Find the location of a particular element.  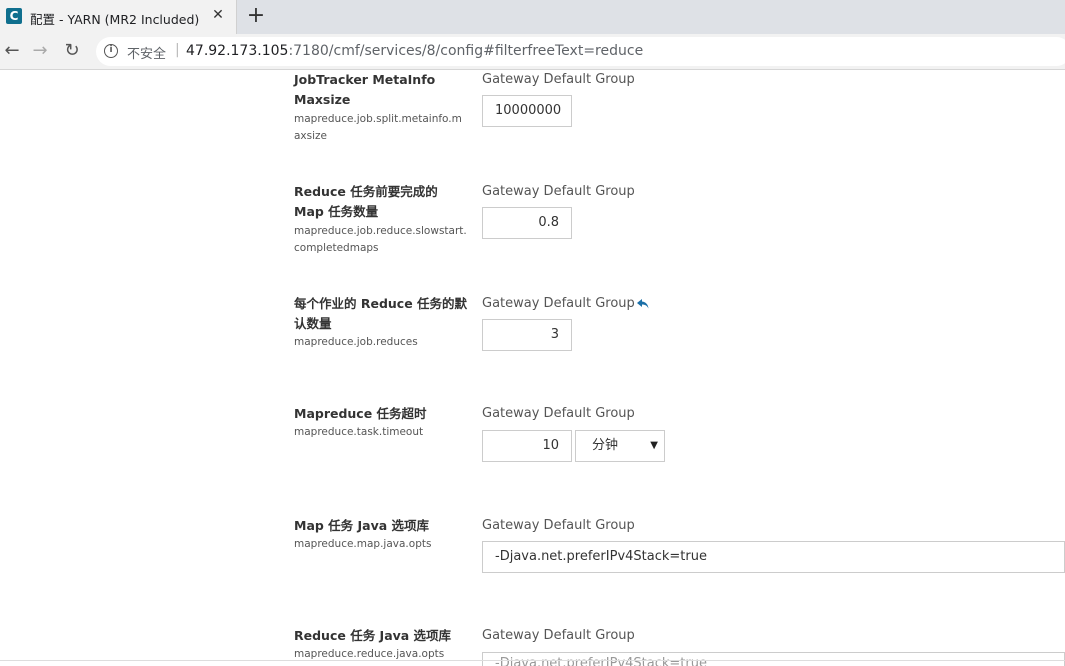

setting-title: Map 任务 Java 选项库 is located at coordinates (362, 525).